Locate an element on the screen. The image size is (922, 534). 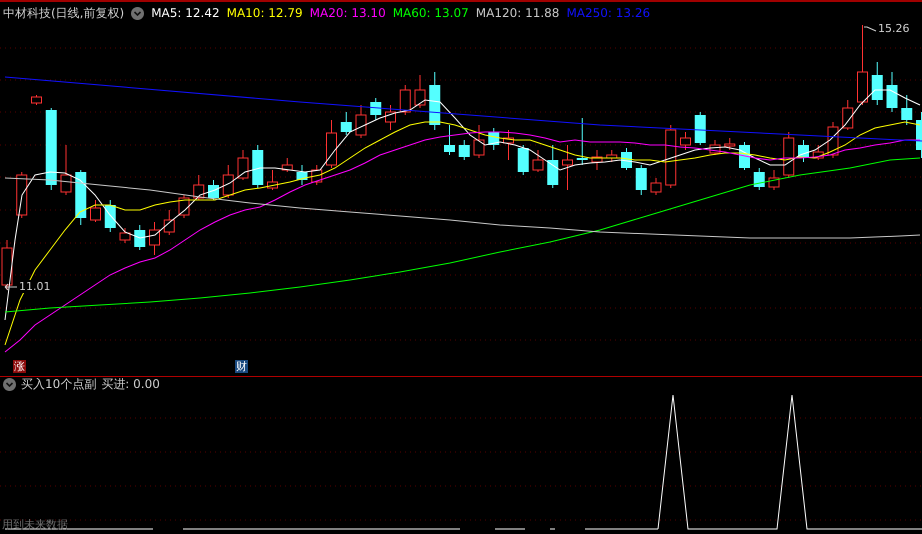
moving-average-label: MA120: 11.88 is located at coordinates (518, 13).